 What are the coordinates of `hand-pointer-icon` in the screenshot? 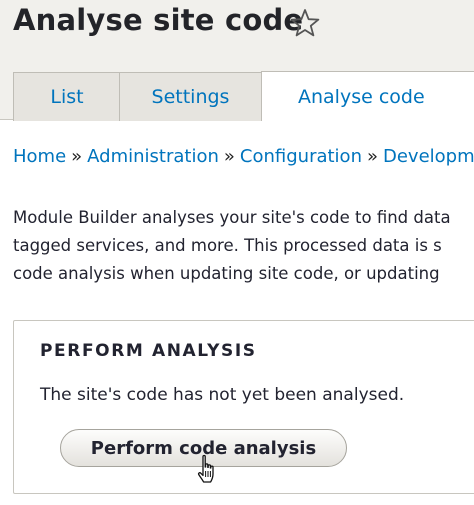 It's located at (205, 468).